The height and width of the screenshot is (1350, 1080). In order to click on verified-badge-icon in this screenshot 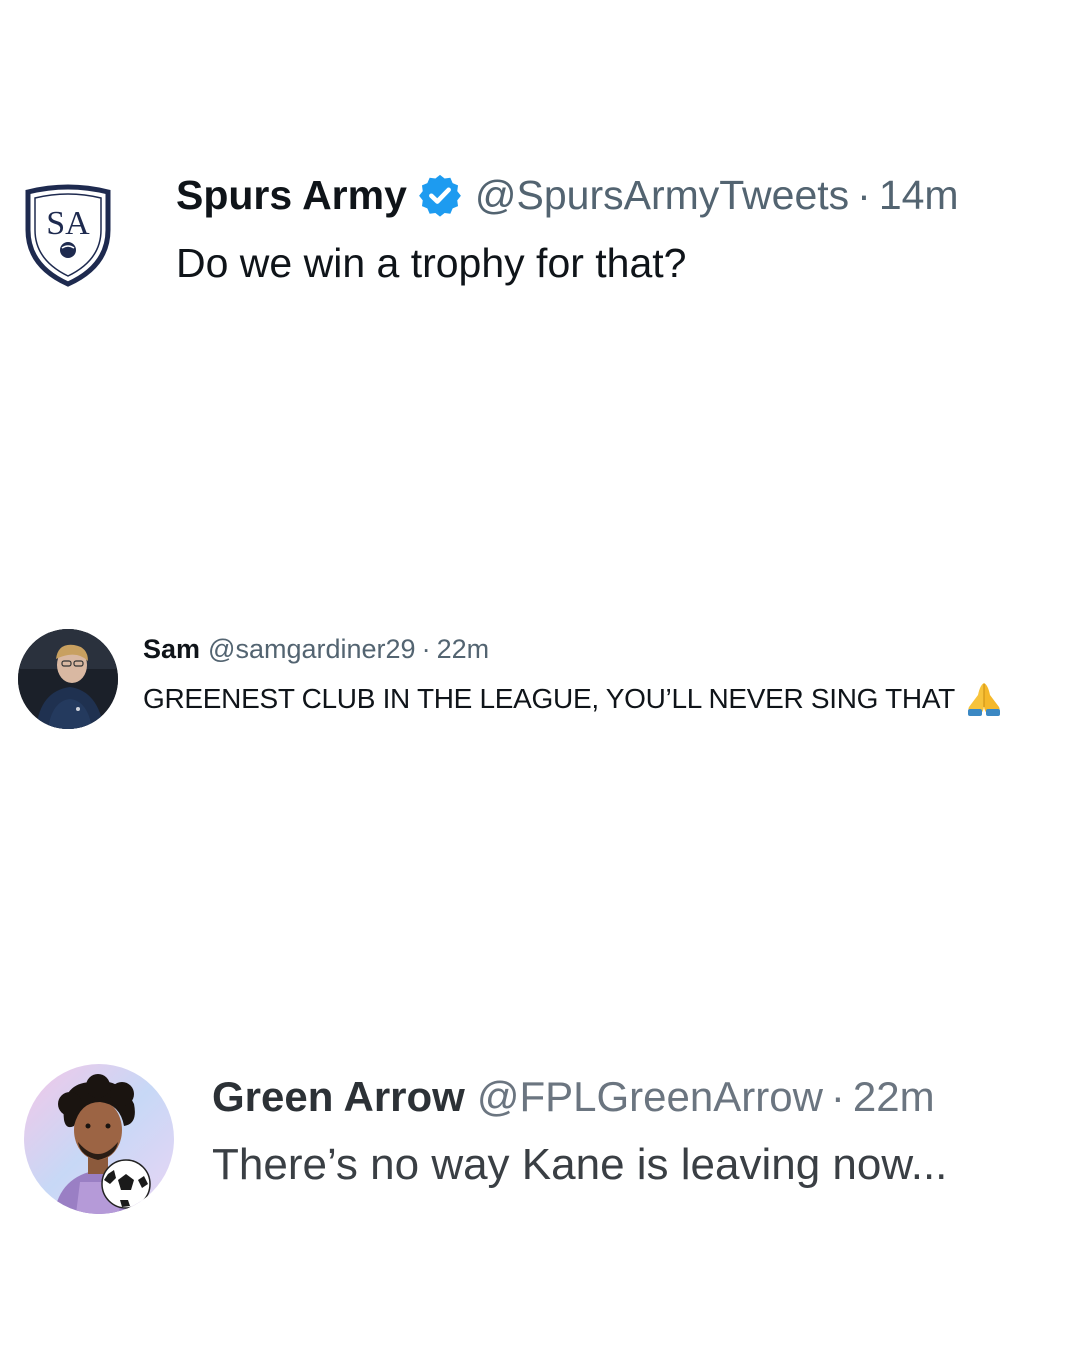, I will do `click(439, 195)`.